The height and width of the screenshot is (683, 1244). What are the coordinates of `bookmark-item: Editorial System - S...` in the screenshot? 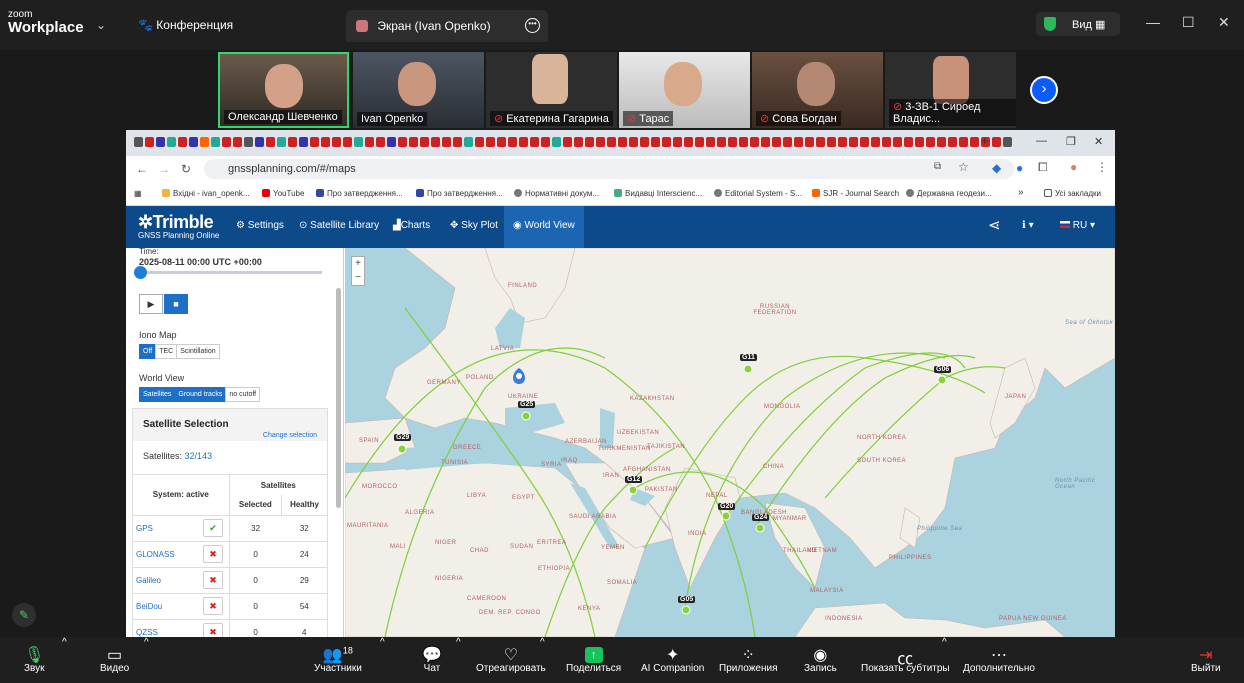 It's located at (758, 193).